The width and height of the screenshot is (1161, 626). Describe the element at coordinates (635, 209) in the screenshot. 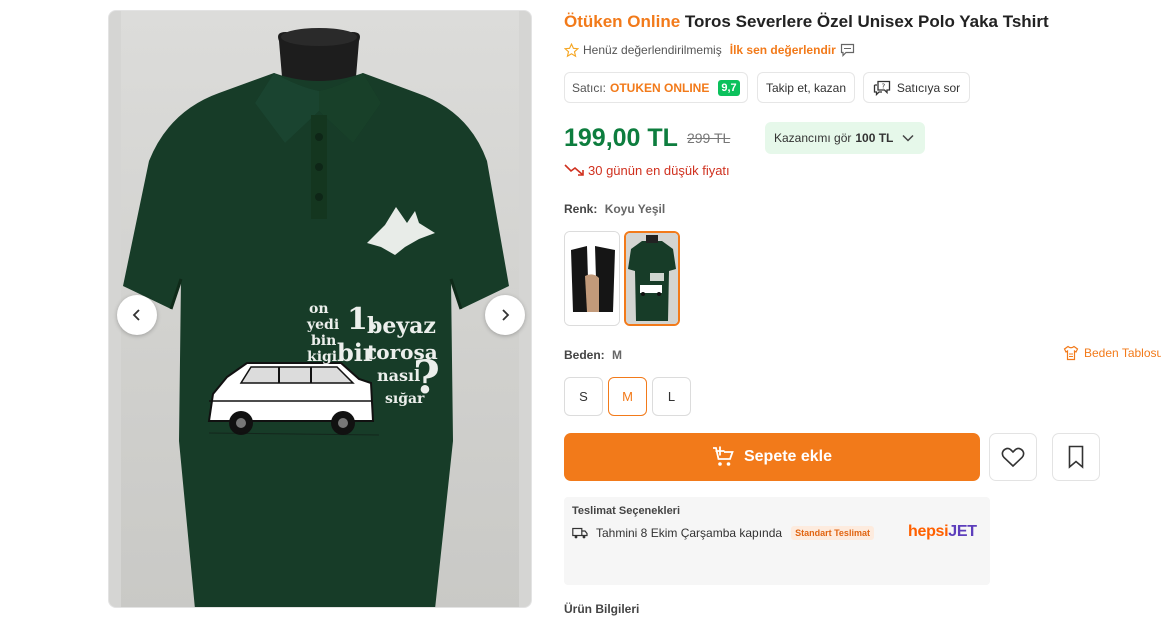

I see `color-value: Koyu Yeşil` at that location.